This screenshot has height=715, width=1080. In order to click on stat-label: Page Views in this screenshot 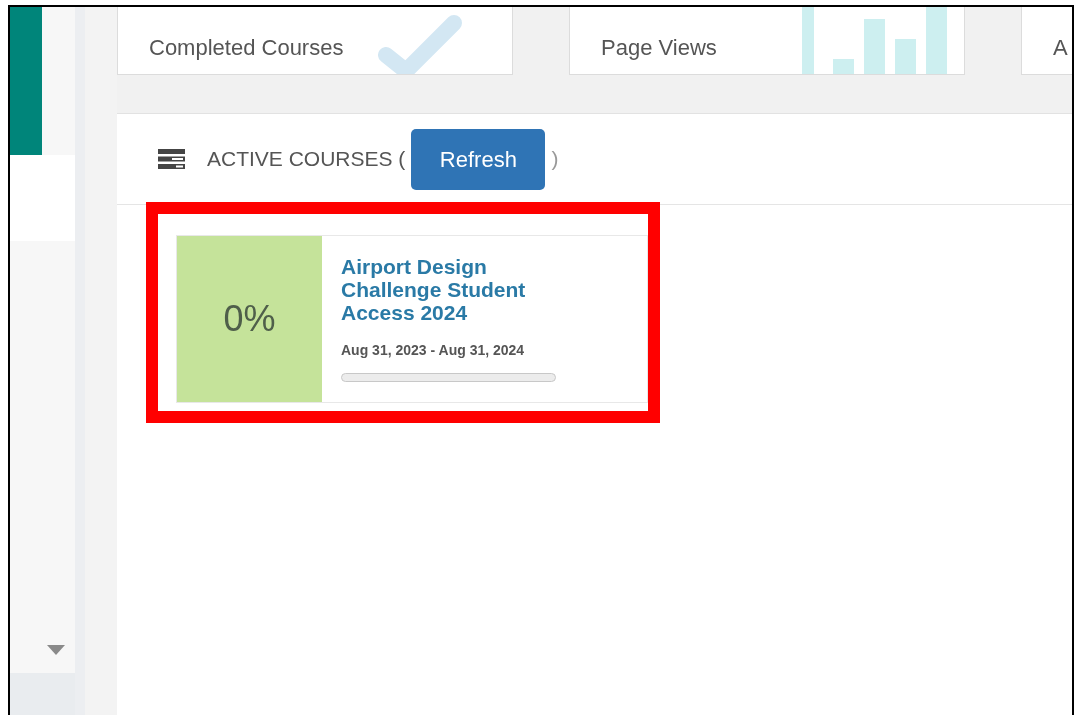, I will do `click(659, 48)`.